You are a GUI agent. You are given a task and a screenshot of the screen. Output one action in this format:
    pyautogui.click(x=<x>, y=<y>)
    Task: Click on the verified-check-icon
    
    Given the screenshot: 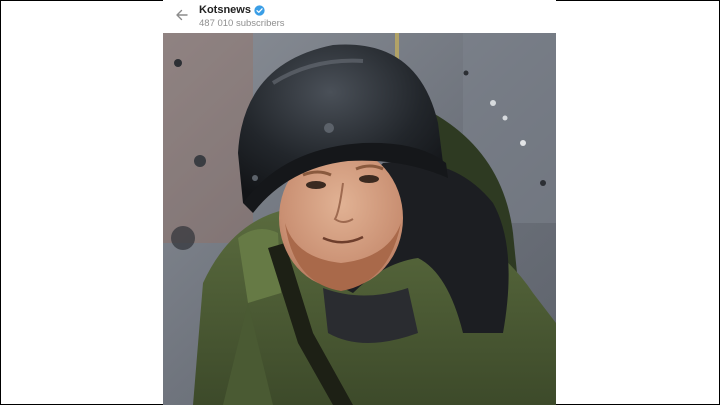 What is the action you would take?
    pyautogui.click(x=259, y=10)
    